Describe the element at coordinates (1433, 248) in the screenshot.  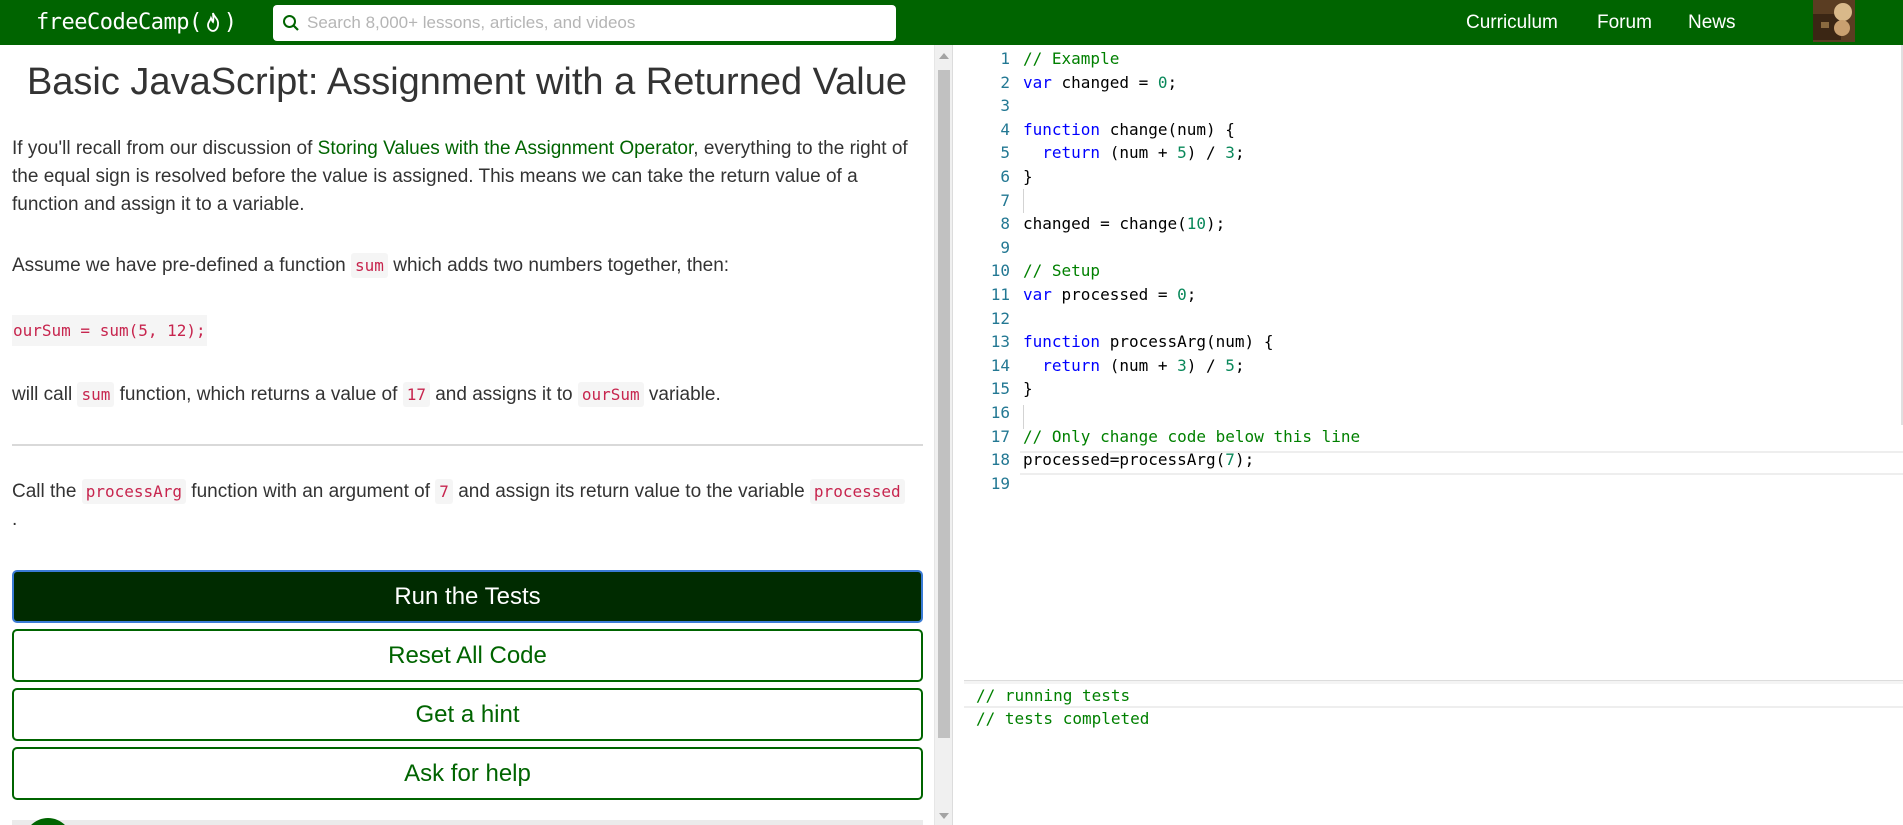
I see `code-line: 9` at that location.